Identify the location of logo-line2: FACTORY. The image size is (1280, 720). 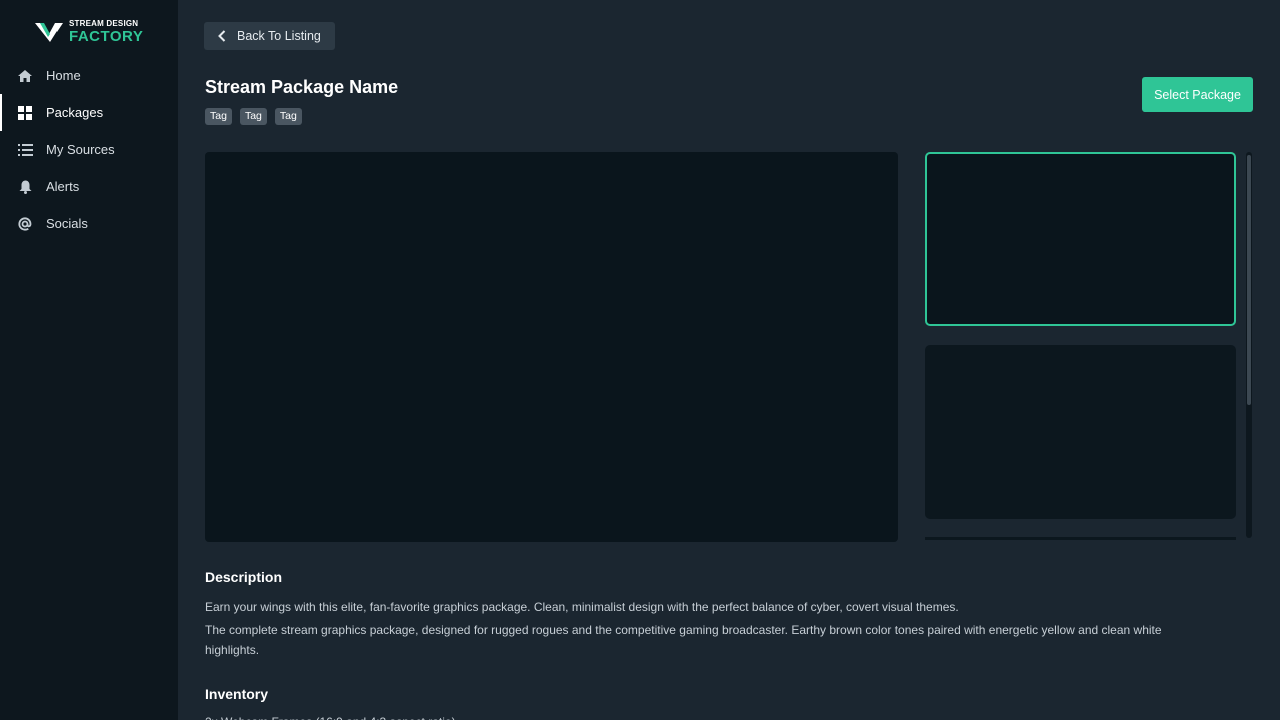
(106, 36).